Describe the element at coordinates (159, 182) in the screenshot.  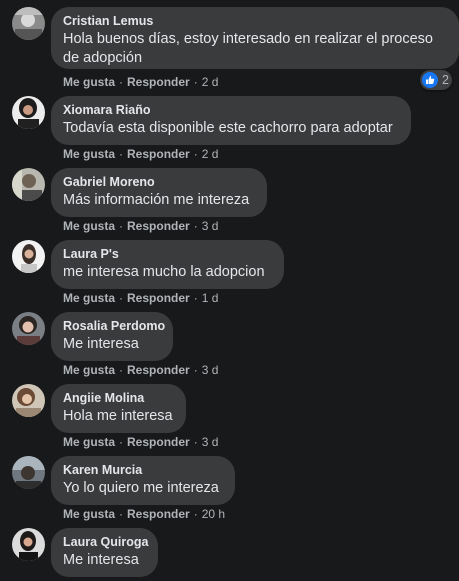
I see `comment-author: Gabriel Moreno` at that location.